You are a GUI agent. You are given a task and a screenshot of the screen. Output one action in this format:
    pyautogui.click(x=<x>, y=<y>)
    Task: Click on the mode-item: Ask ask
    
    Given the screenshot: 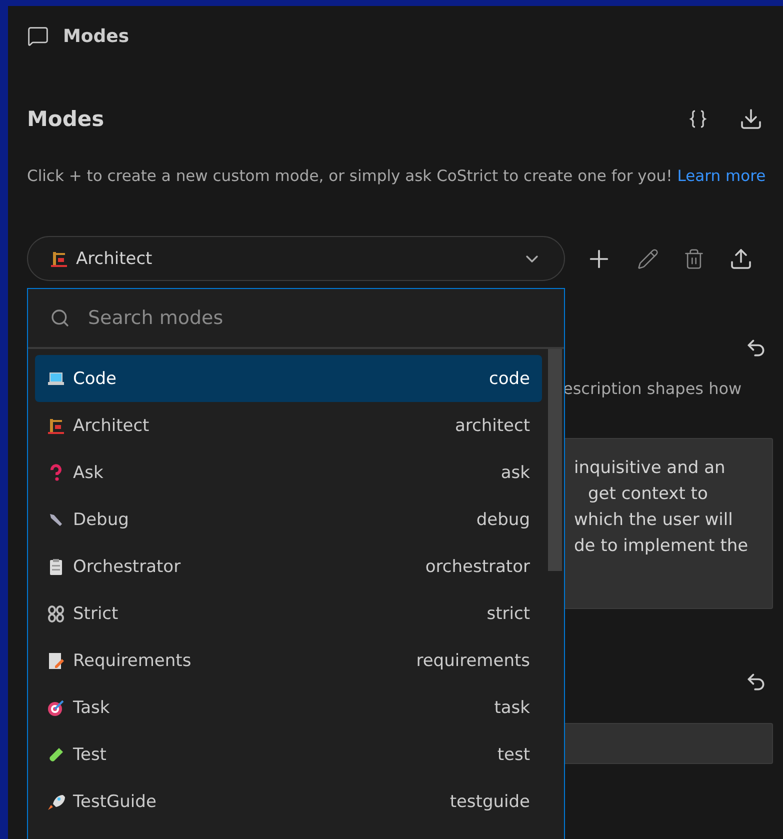 What is the action you would take?
    pyautogui.click(x=288, y=472)
    